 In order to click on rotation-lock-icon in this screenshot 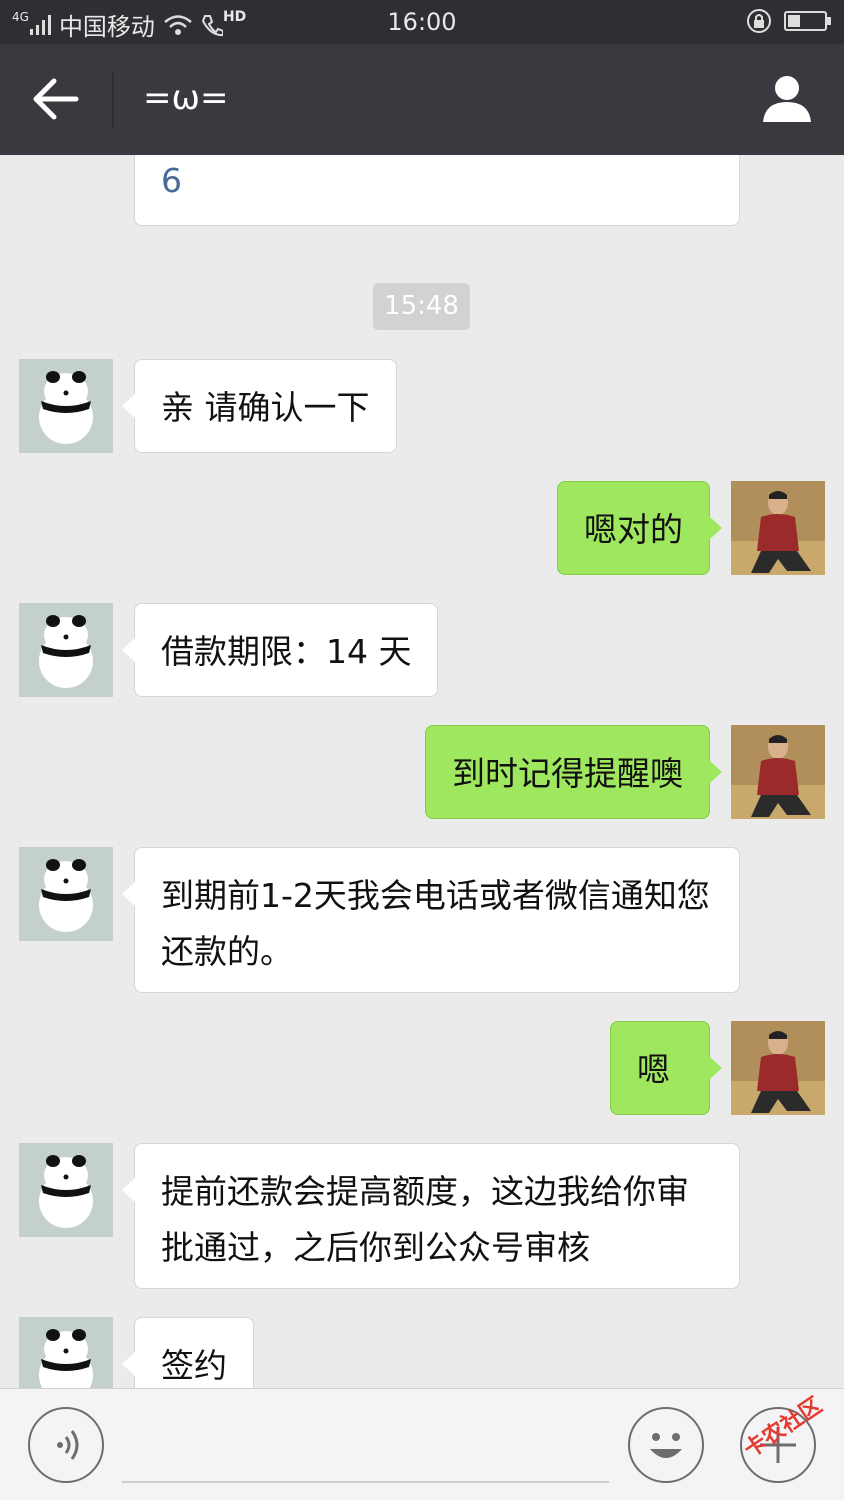, I will do `click(759, 21)`.